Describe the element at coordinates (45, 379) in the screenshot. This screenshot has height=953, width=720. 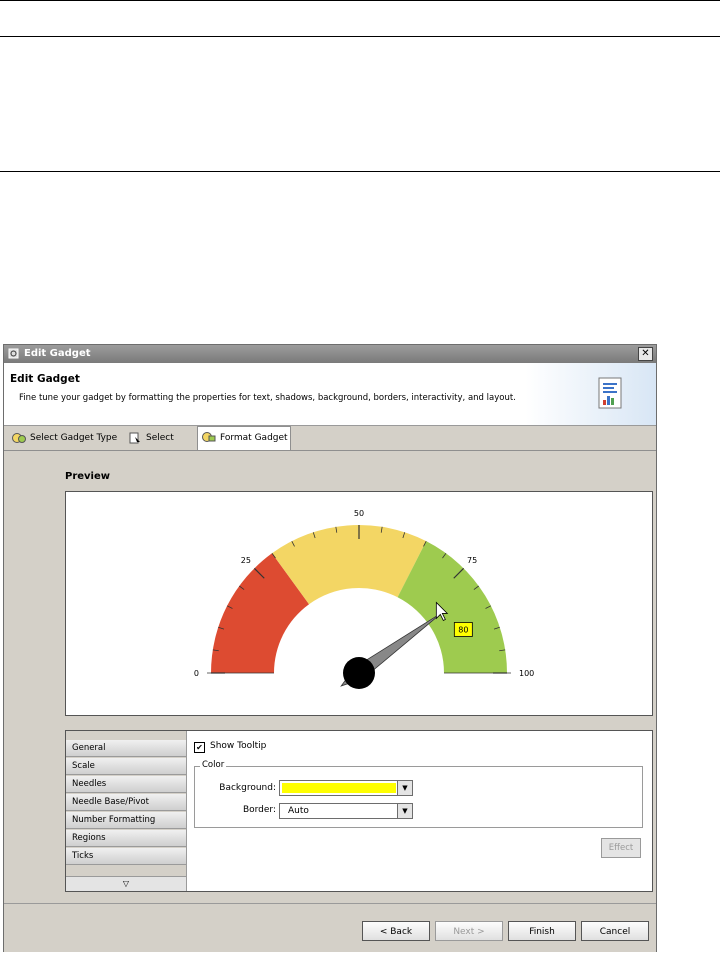
I see `header-title: Edit Gadget` at that location.